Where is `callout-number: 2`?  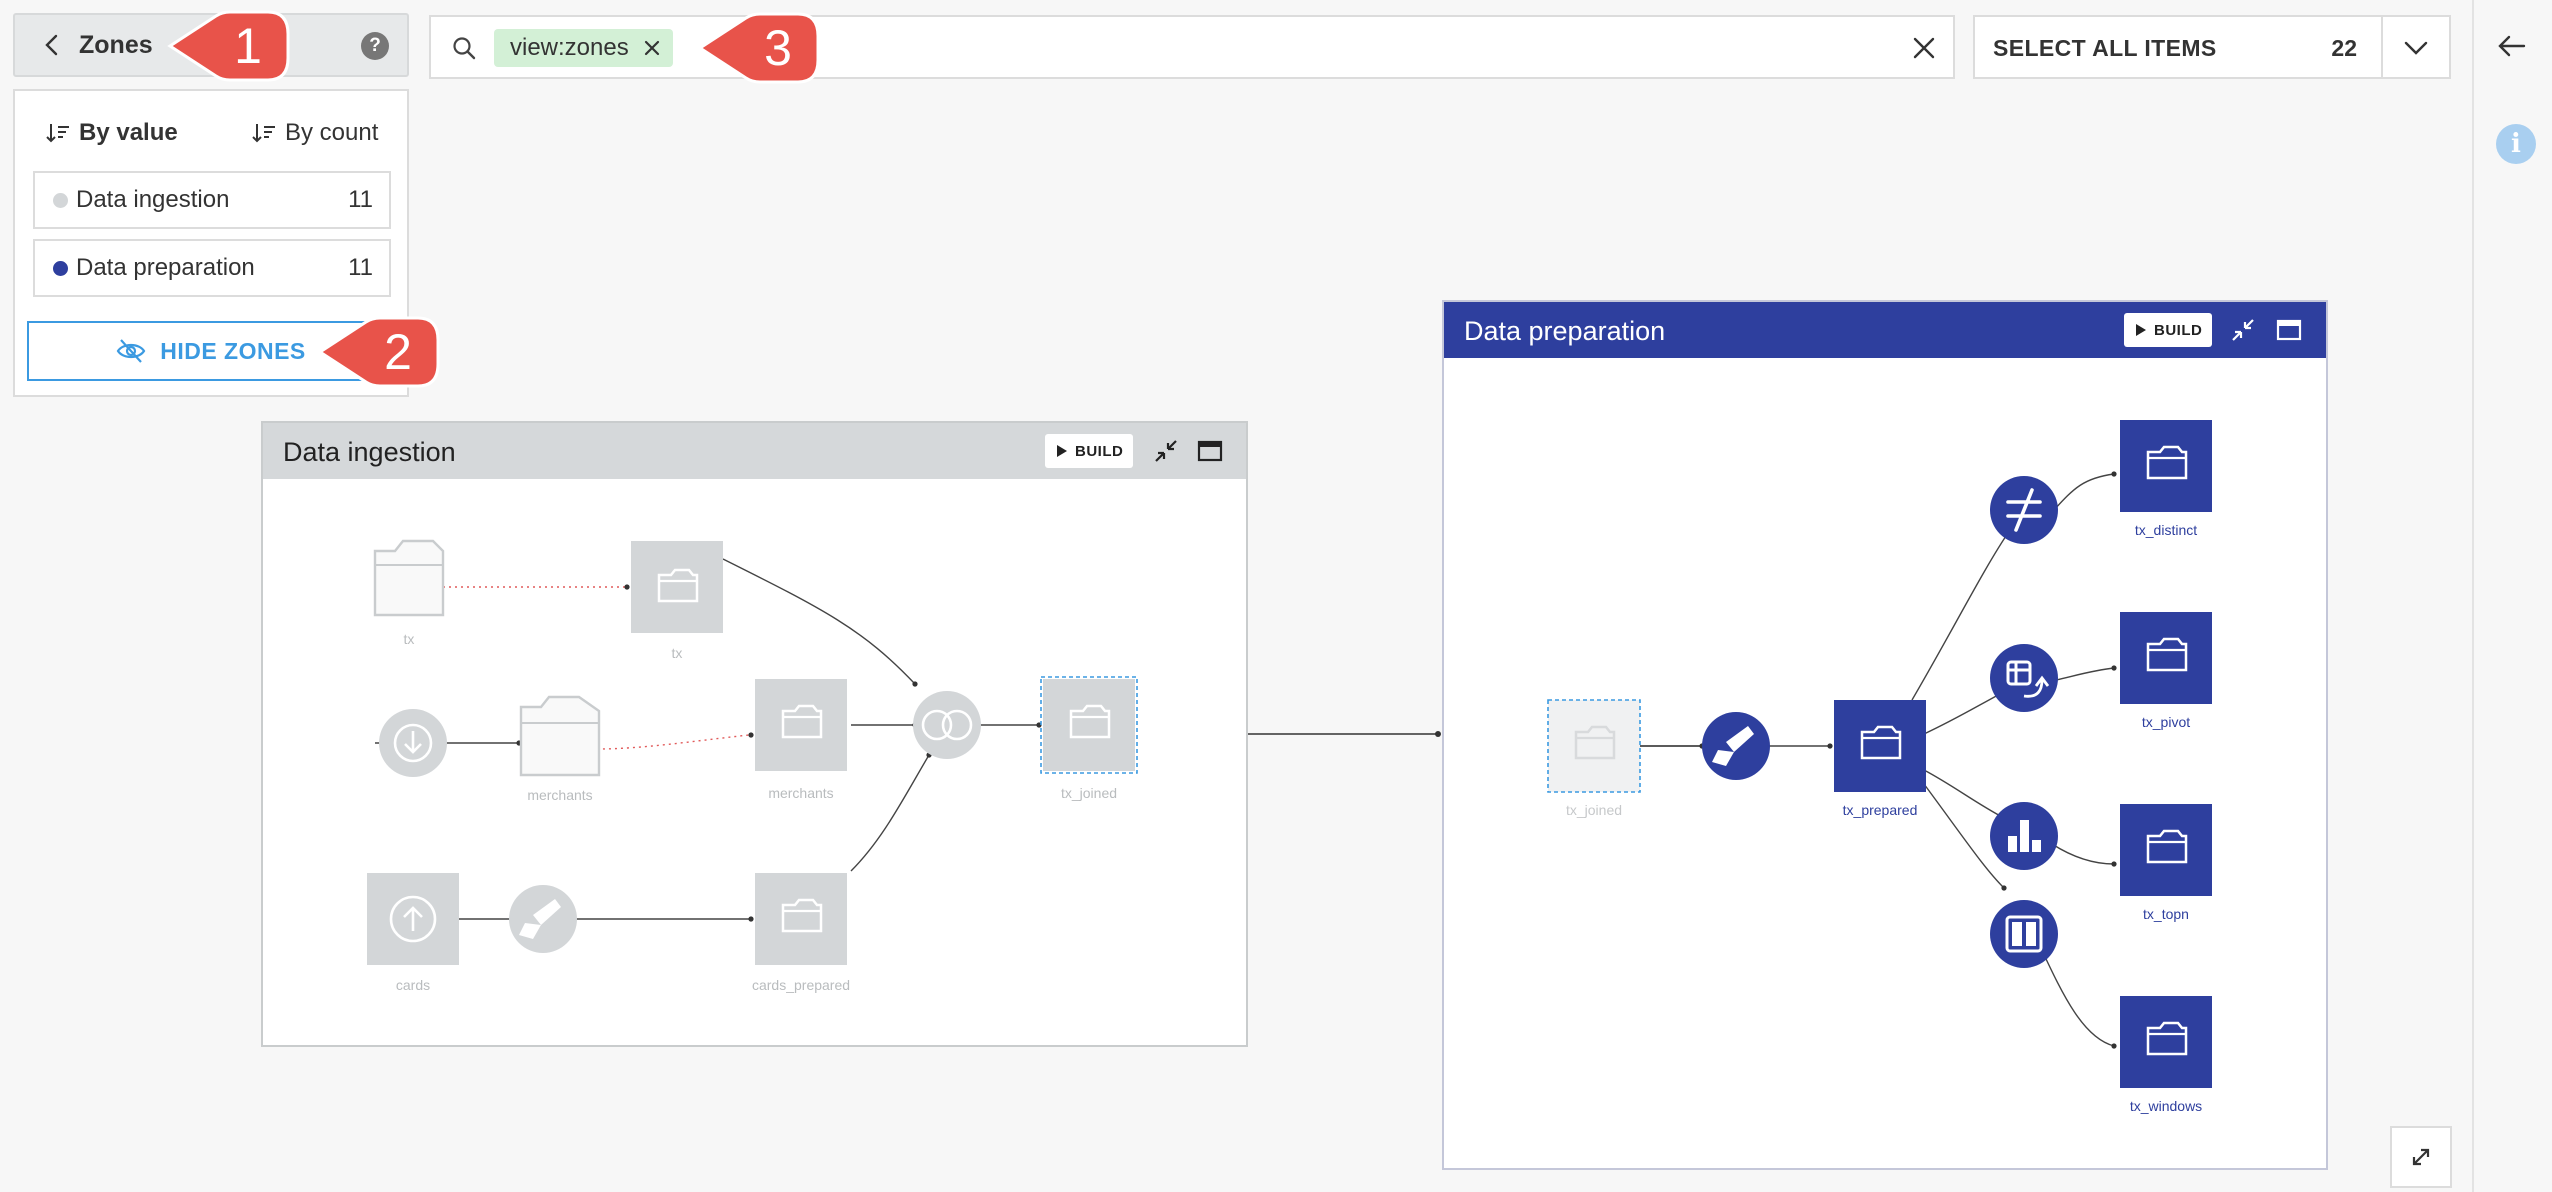 callout-number: 2 is located at coordinates (398, 352).